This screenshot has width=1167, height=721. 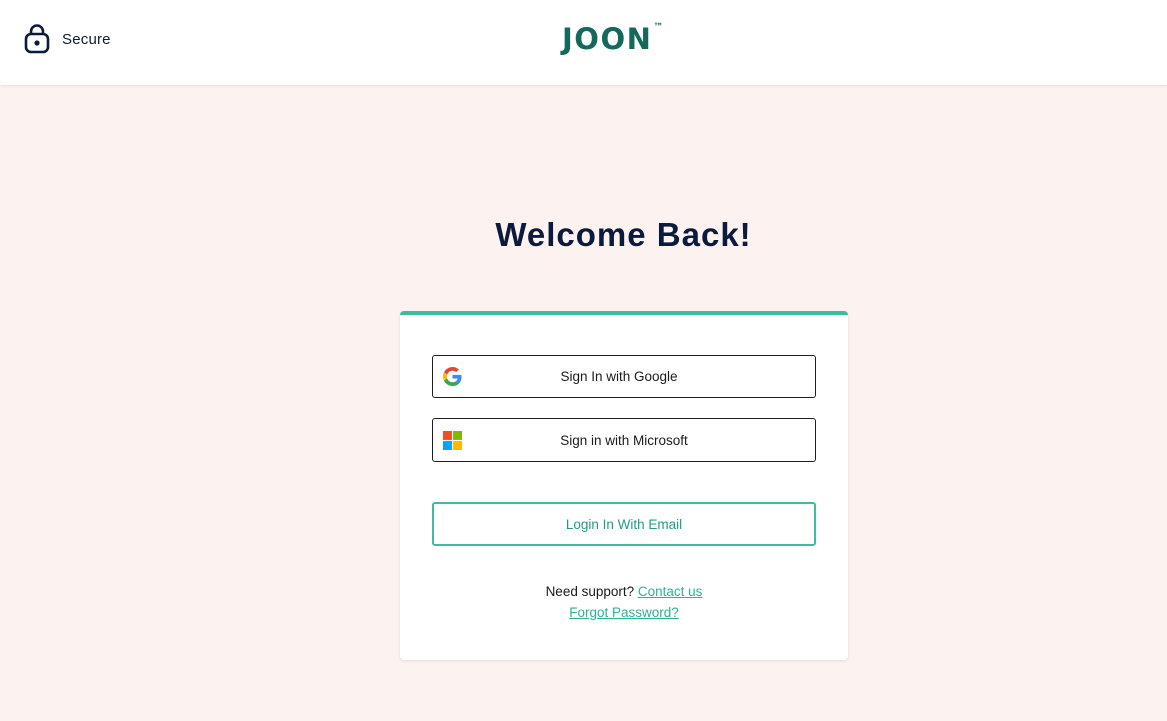 I want to click on email-button-label: Login In With Email, so click(x=624, y=524).